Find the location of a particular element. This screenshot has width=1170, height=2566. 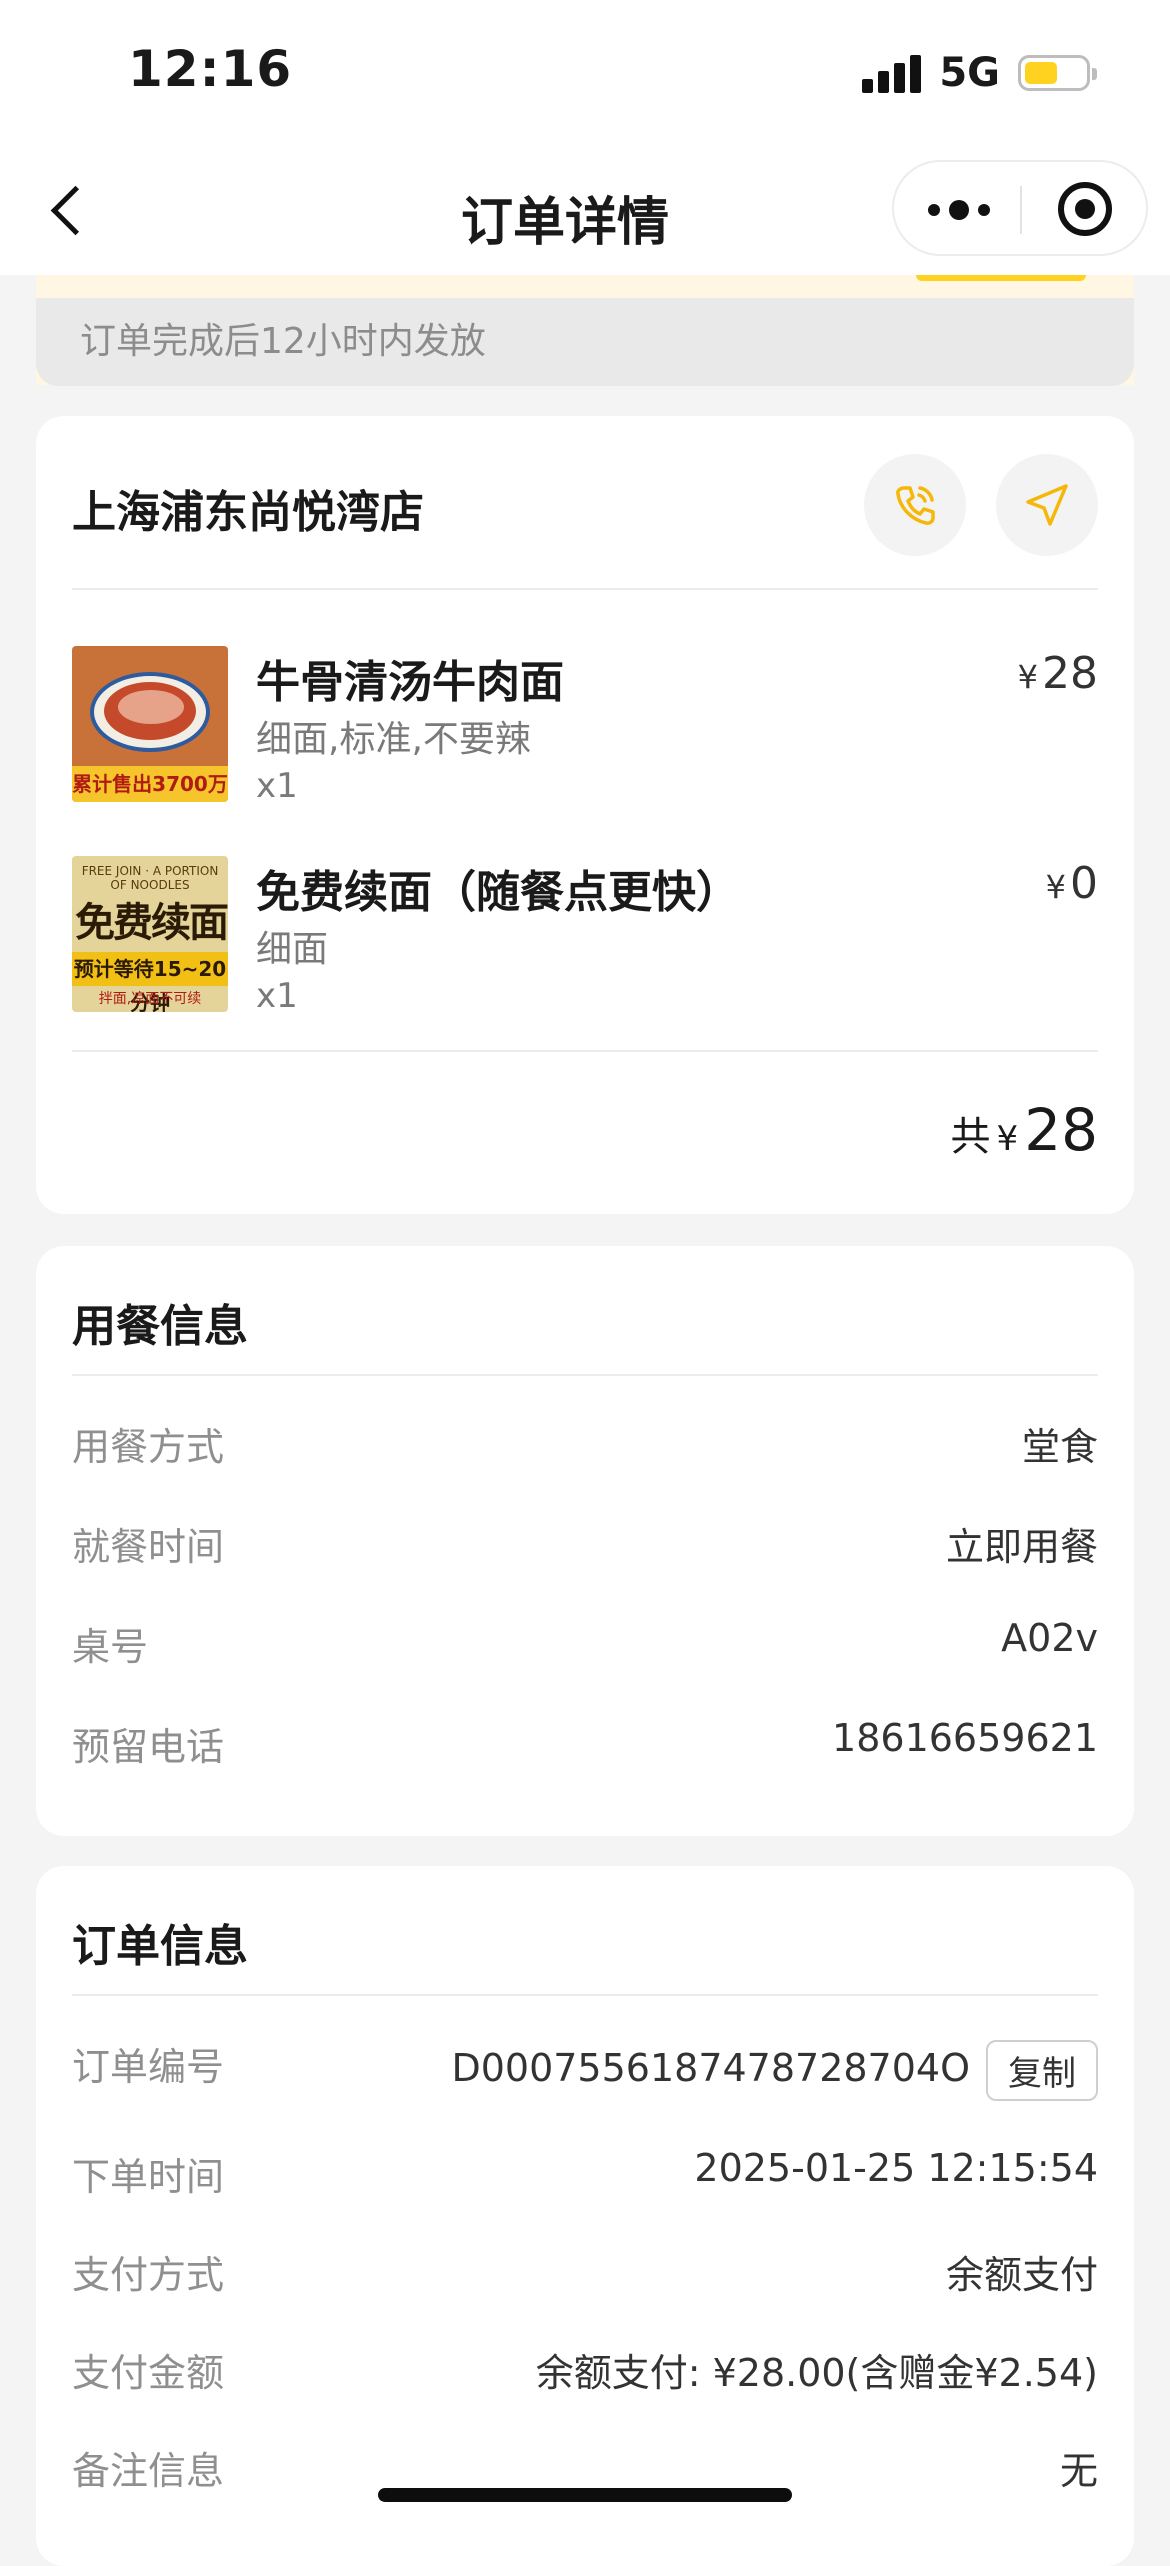

navigate-store-button is located at coordinates (1047, 505).